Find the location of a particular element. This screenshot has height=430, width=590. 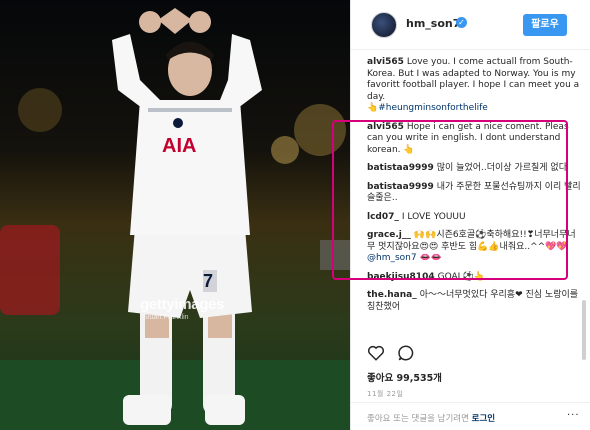

comment-item: lcd07_ I LOVE YOUUU is located at coordinates (474, 218).